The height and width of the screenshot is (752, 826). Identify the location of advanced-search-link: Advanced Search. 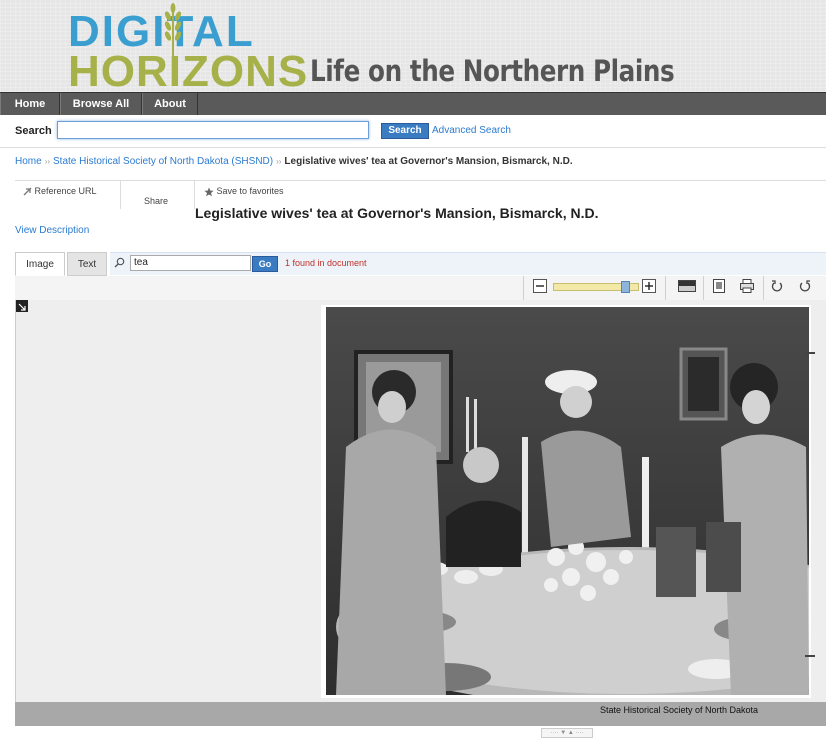
(471, 130).